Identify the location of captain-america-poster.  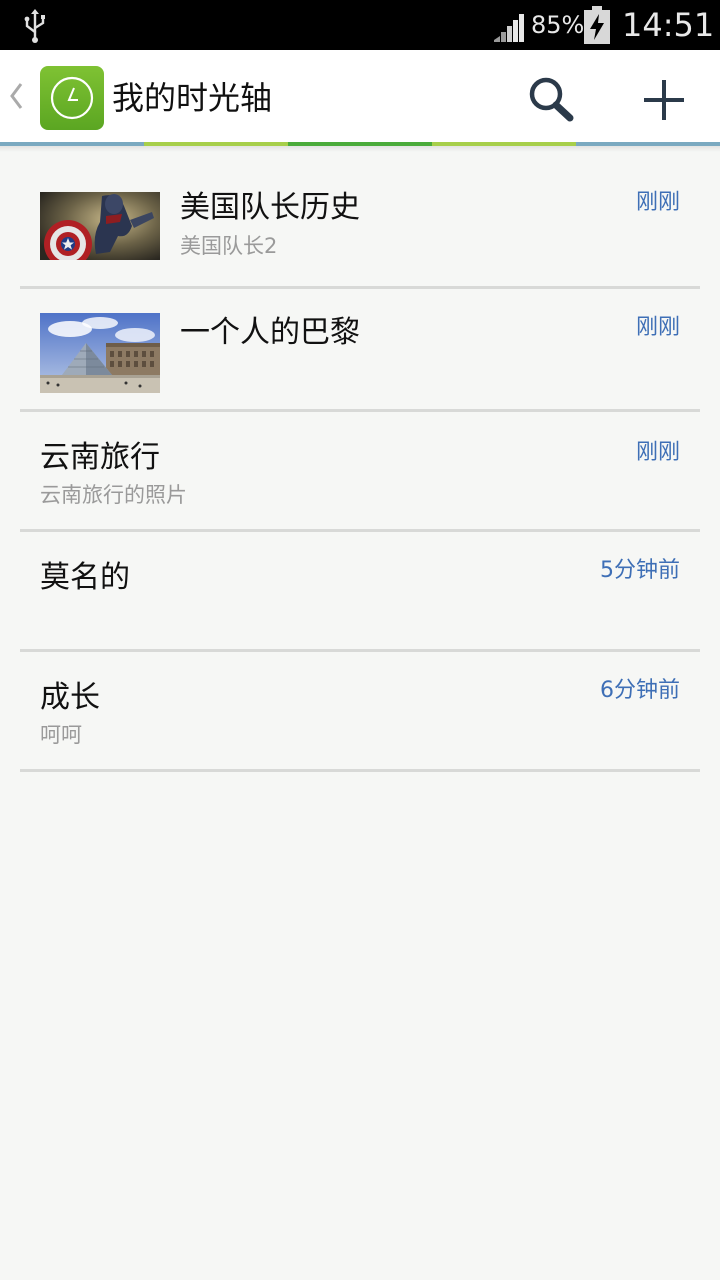
(100, 226).